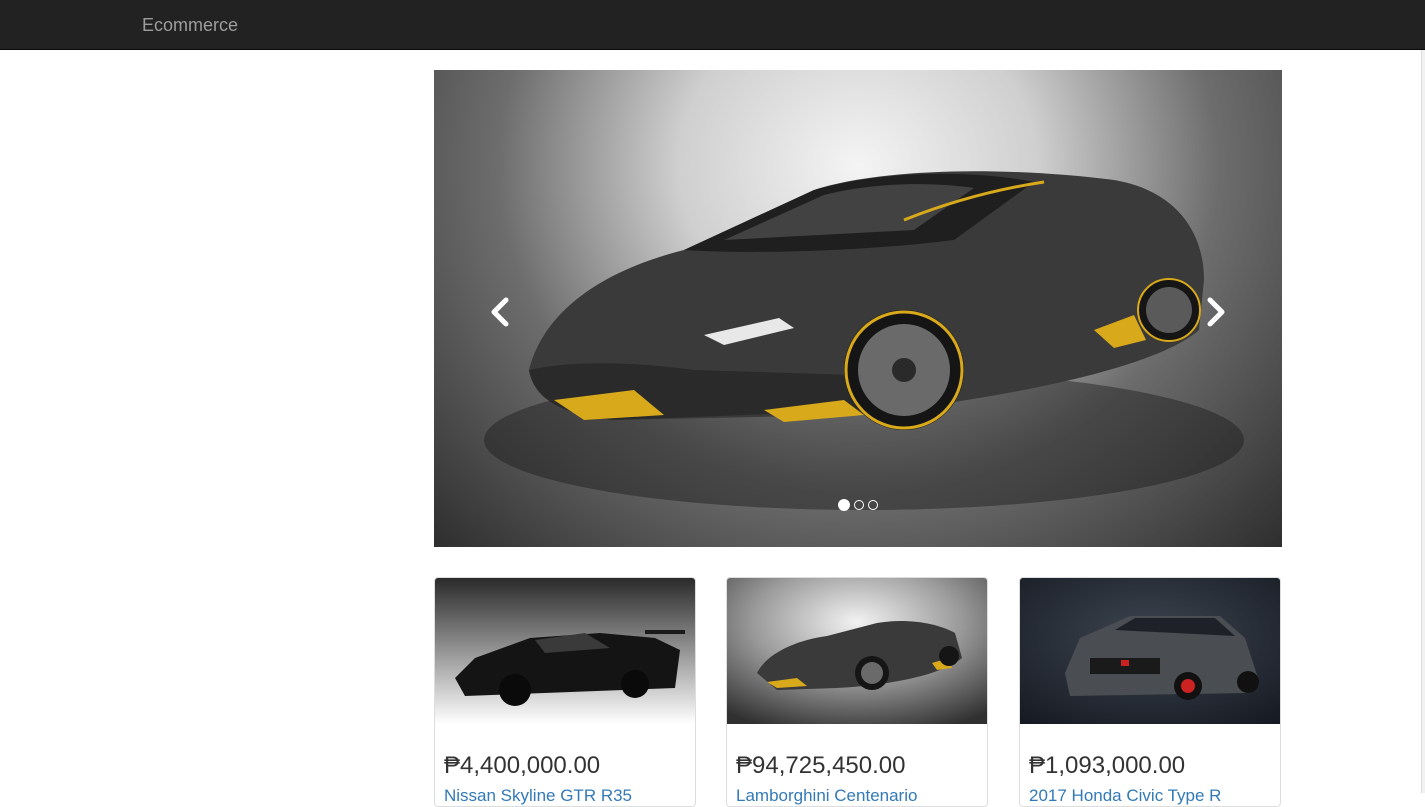 The height and width of the screenshot is (807, 1425). I want to click on product-card: ₱1,093,000.00 2017 Honda Civic Type R, so click(1150, 692).